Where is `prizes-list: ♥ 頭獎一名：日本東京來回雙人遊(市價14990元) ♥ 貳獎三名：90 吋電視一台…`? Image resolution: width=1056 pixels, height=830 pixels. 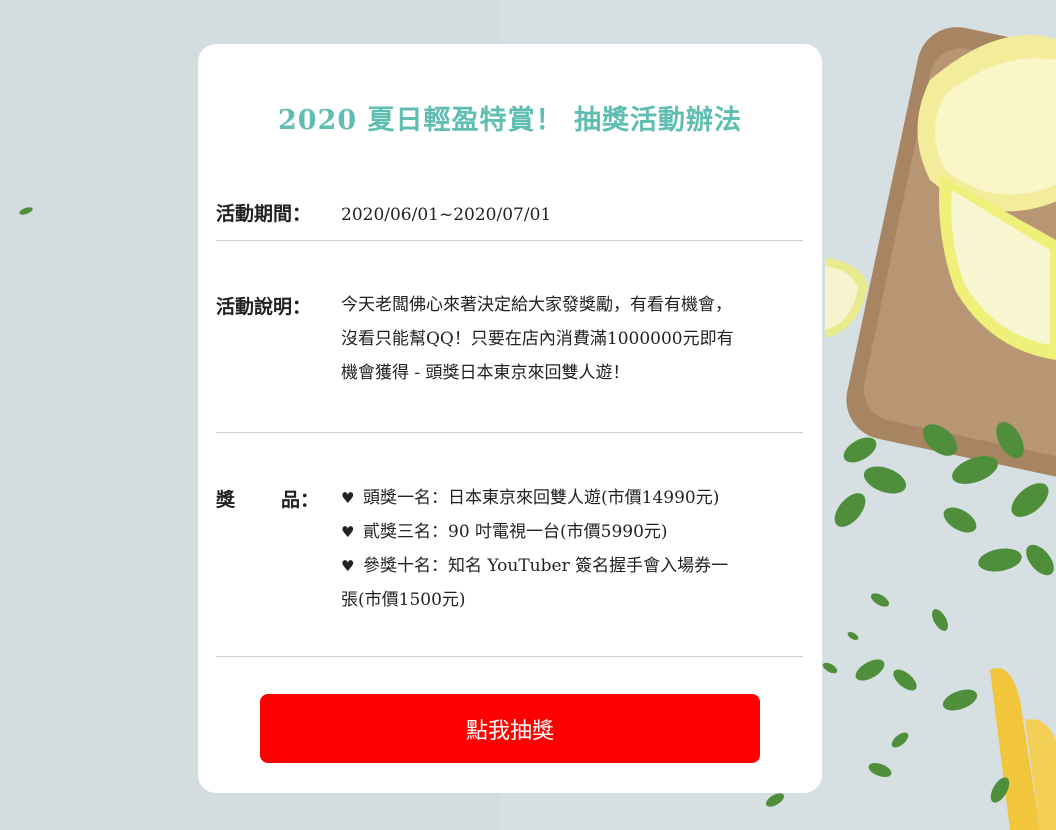
prizes-list: ♥ 頭獎一名：日本東京來回雙人遊(市價14990元) ♥ 貳獎三名：90 吋電視一台… is located at coordinates (541, 549).